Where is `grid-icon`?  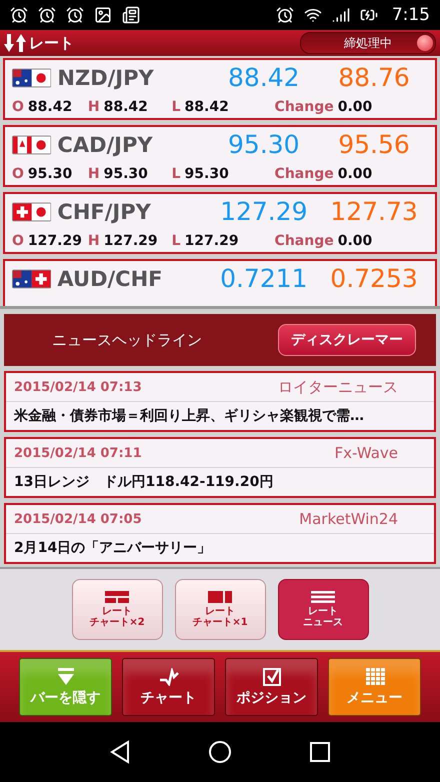
grid-icon is located at coordinates (374, 677).